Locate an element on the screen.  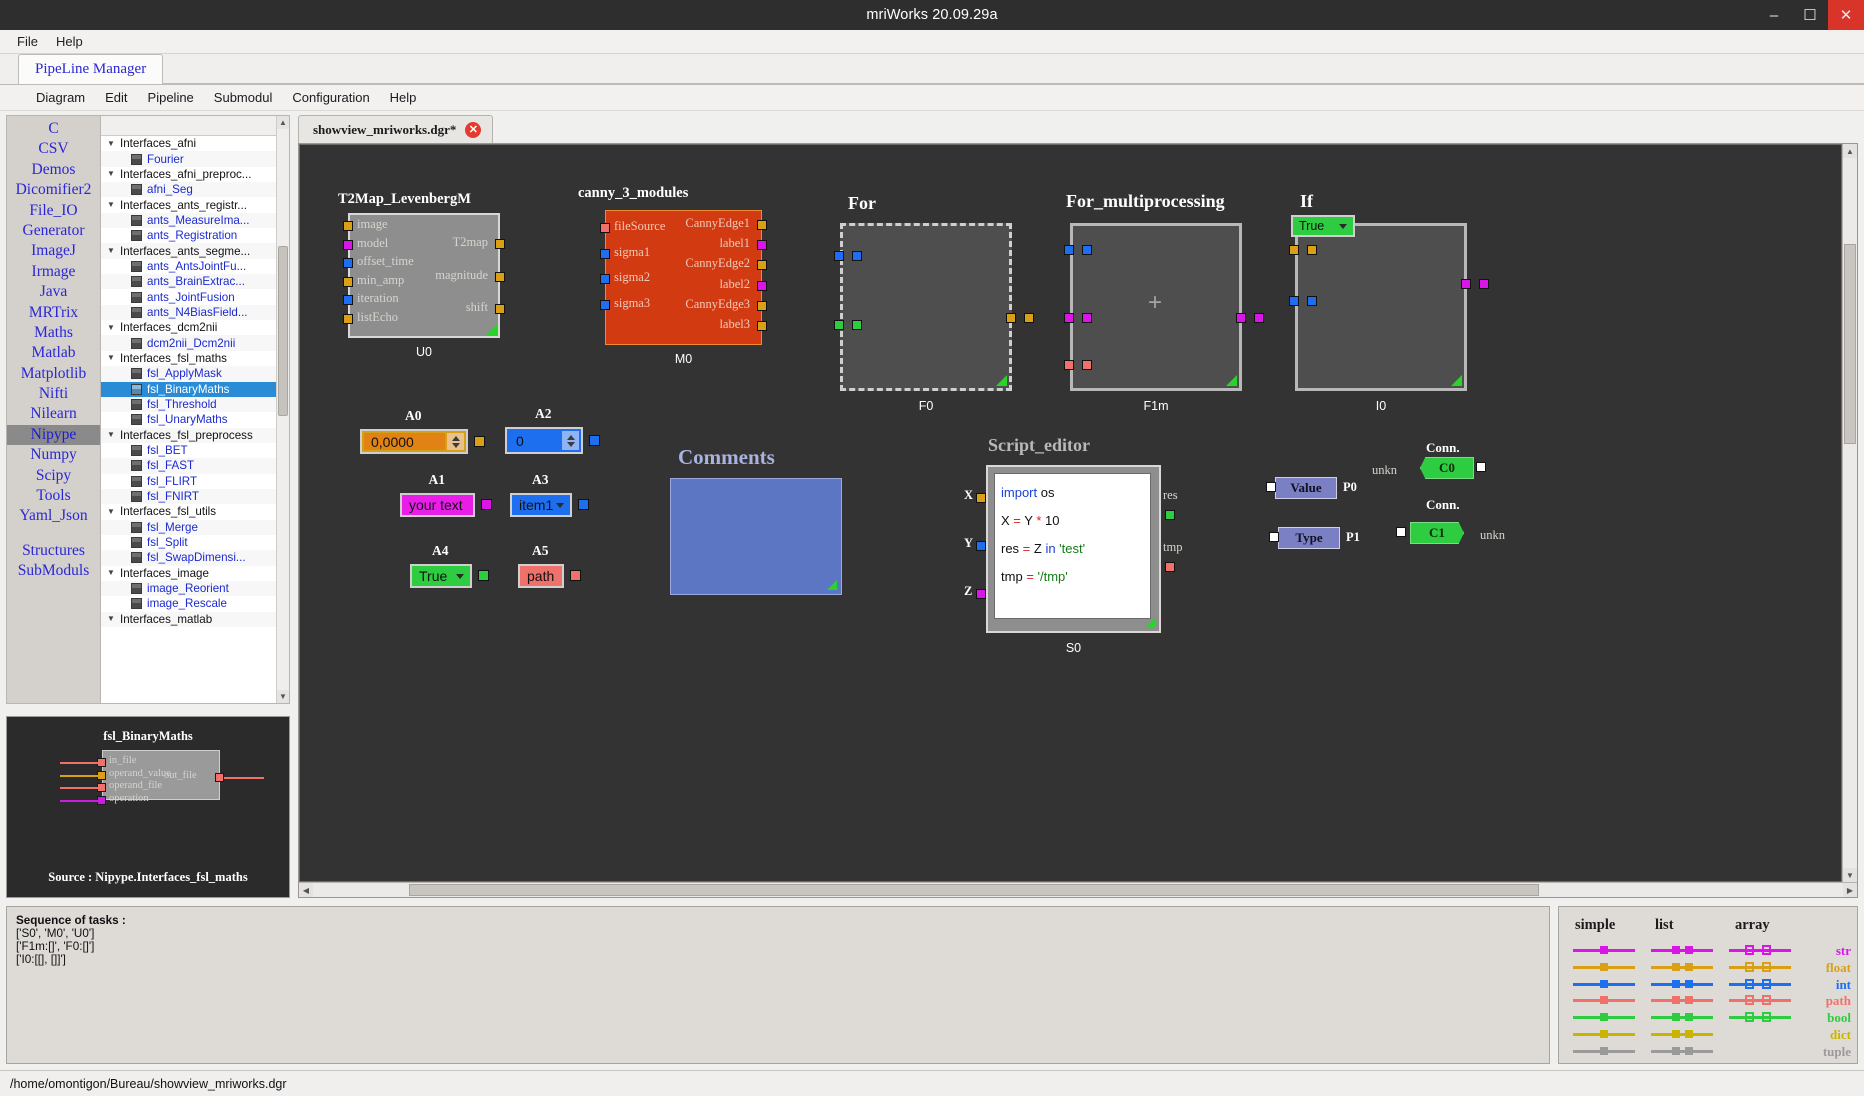
chevron-down-icon is located at coordinates (455, 445).